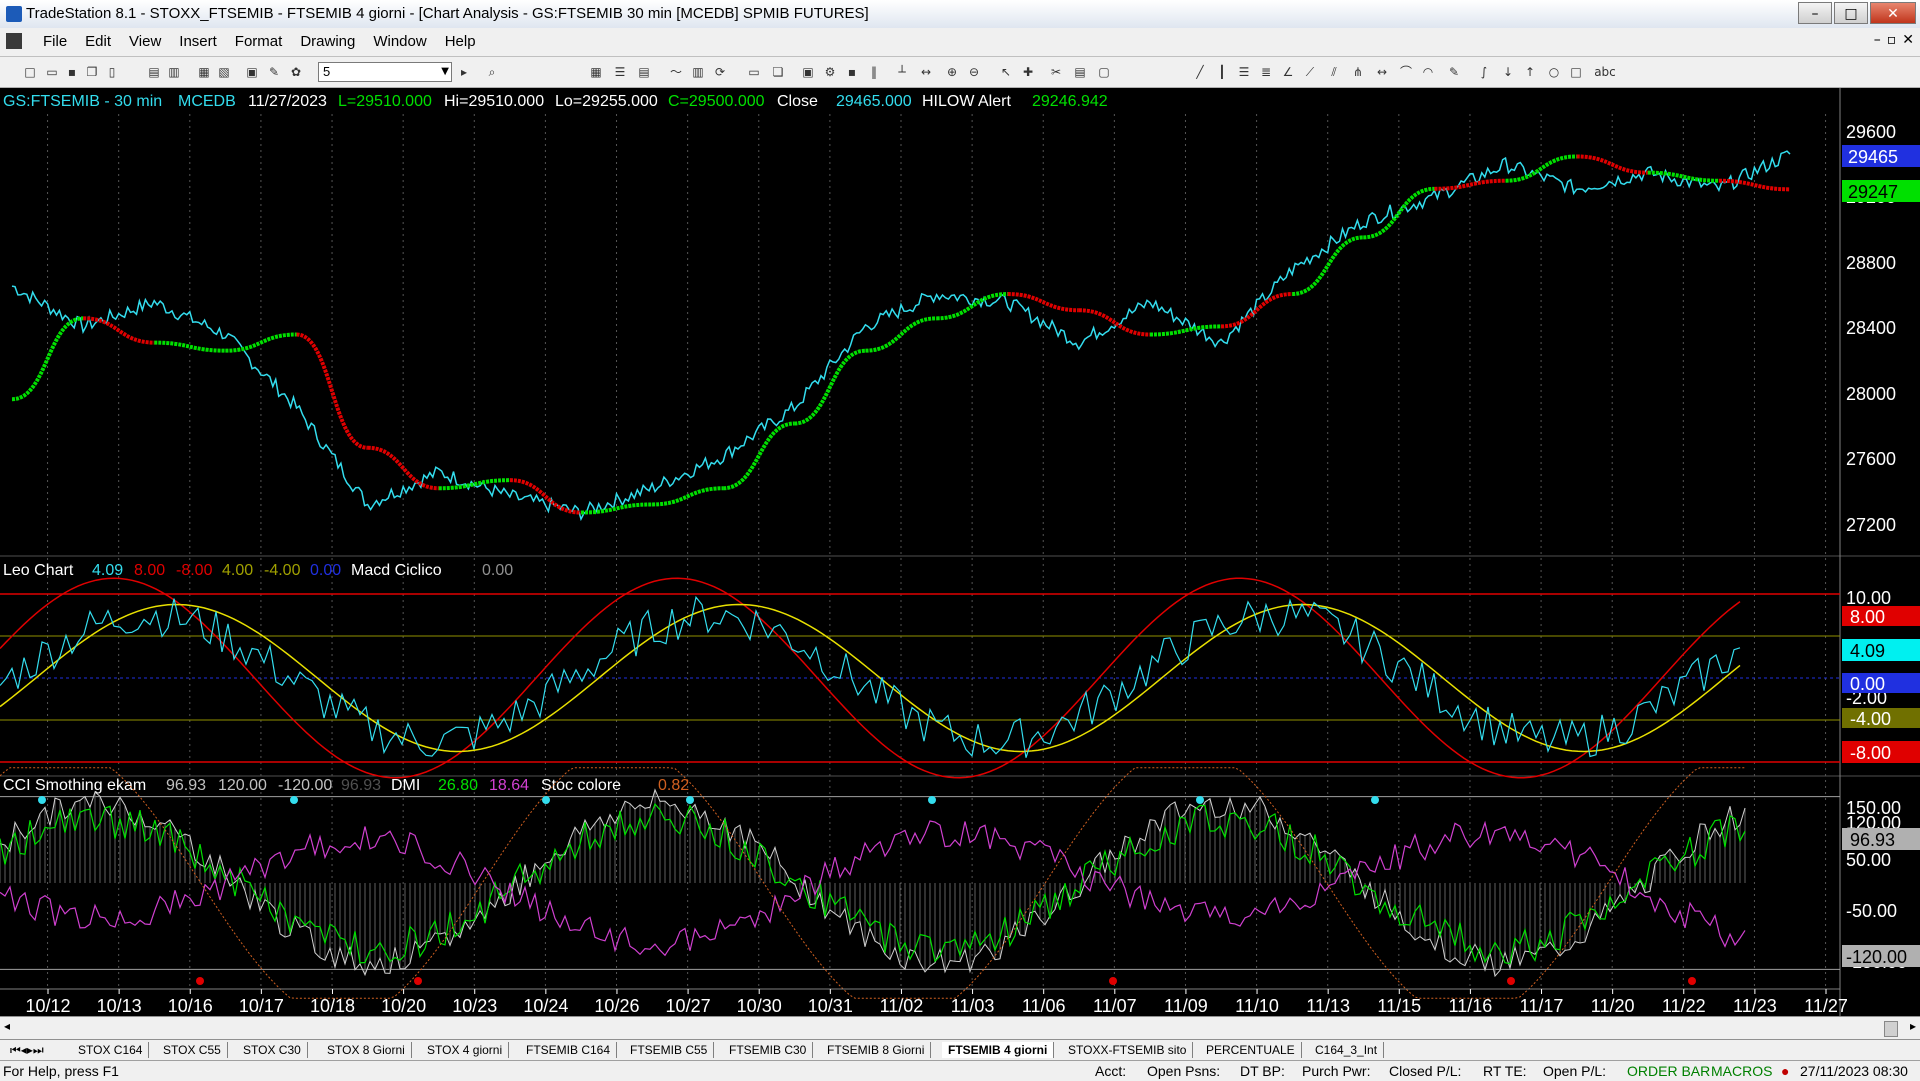 Image resolution: width=1920 pixels, height=1081 pixels. What do you see at coordinates (1028, 72) in the screenshot?
I see `crosshair-icon: ✚` at bounding box center [1028, 72].